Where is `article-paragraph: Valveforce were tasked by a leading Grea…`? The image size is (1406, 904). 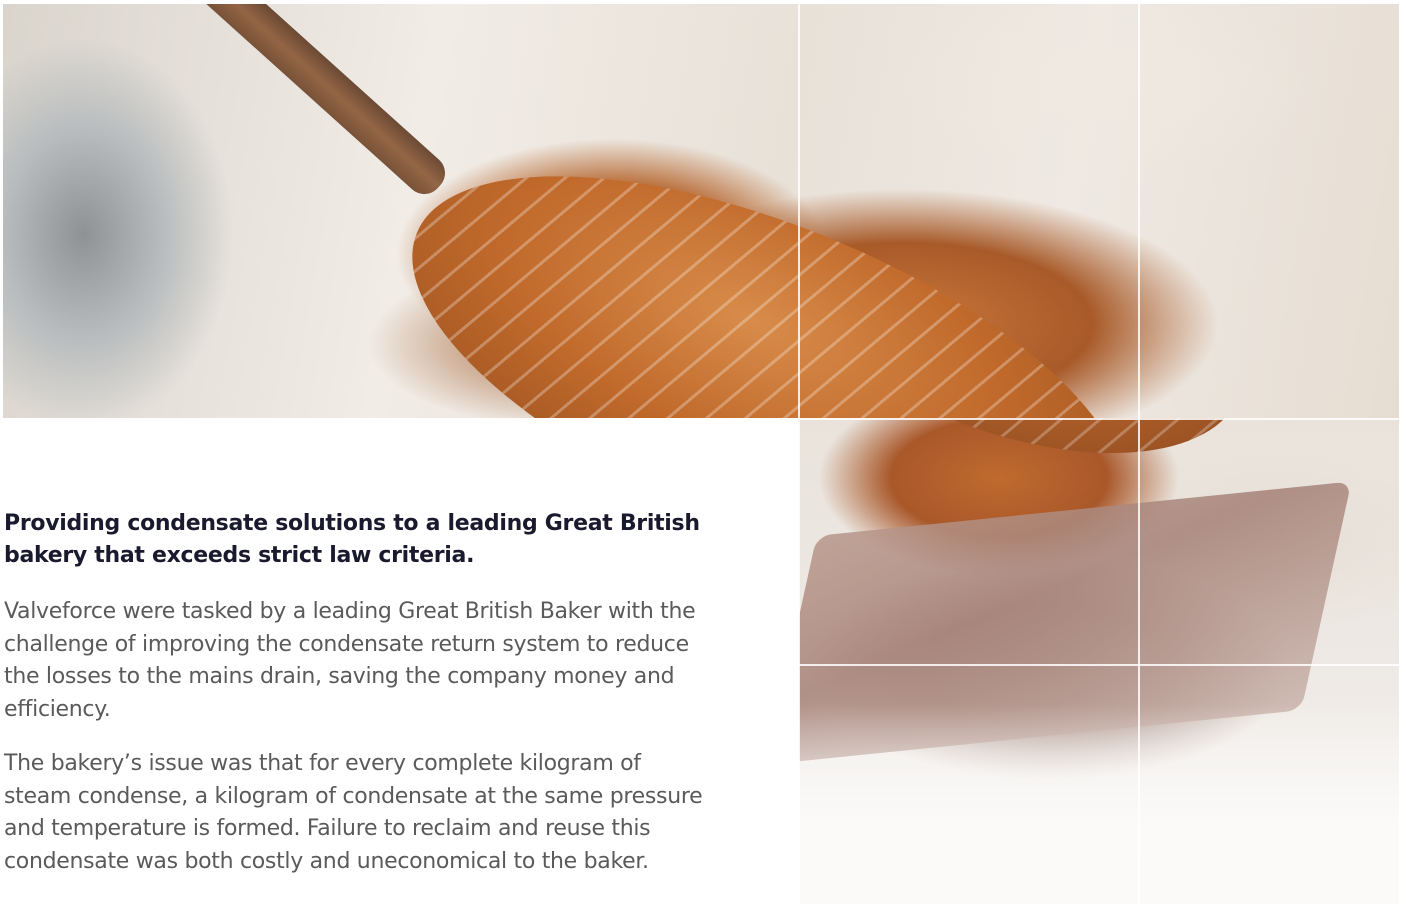
article-paragraph: Valveforce were tasked by a leading Grea… is located at coordinates (350, 660).